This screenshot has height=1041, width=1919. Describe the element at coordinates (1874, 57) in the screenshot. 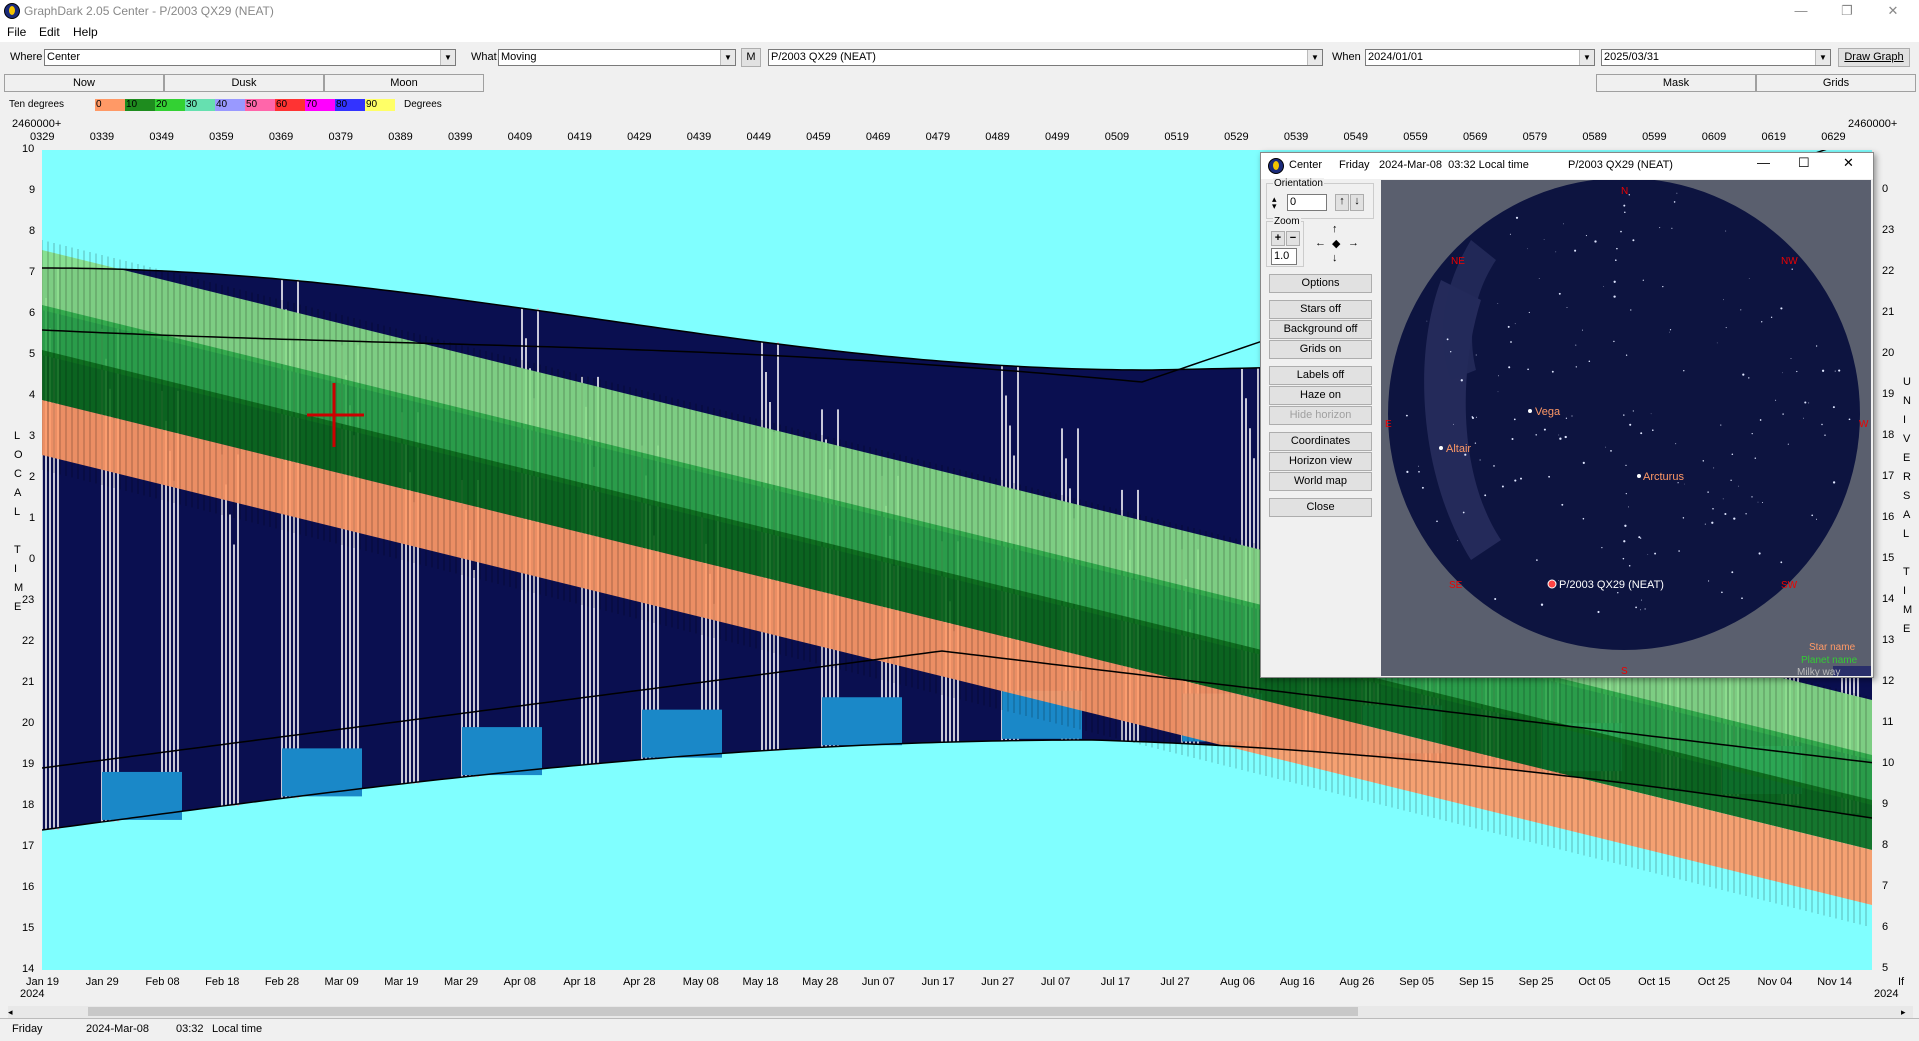

I see `draw-graph-button: Draw Graph` at that location.